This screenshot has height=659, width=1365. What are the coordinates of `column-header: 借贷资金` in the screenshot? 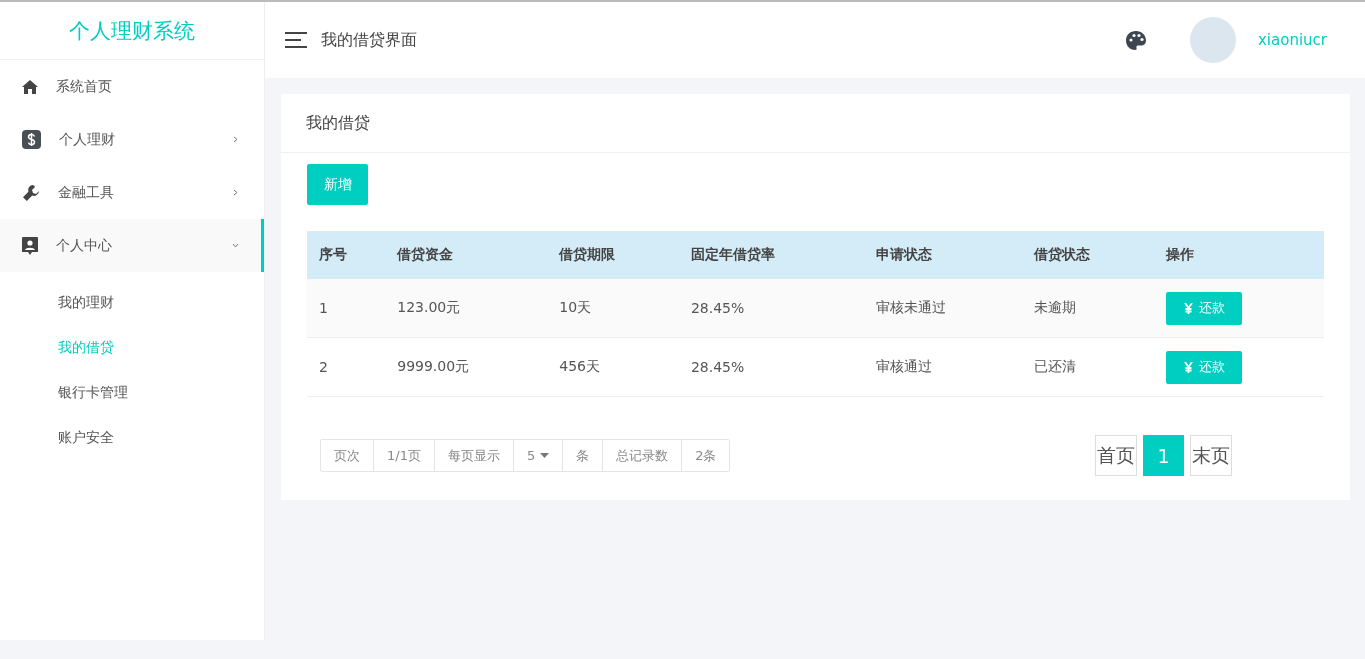 It's located at (466, 255).